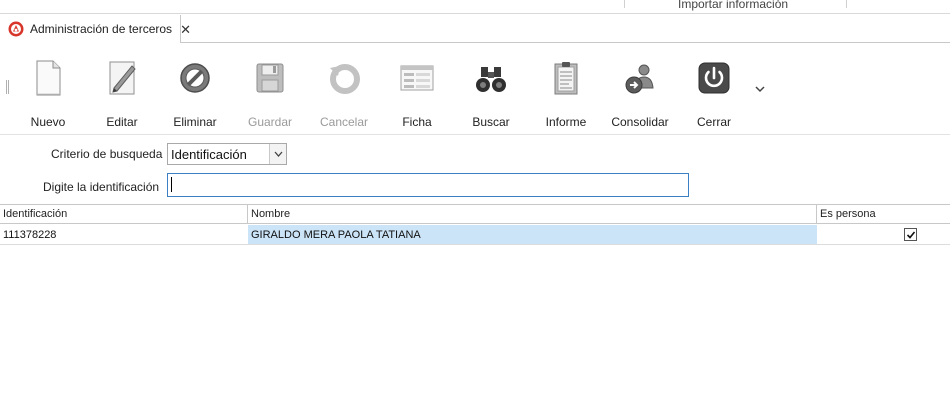 This screenshot has height=407, width=950. I want to click on eliminar-label: Eliminar, so click(195, 122).